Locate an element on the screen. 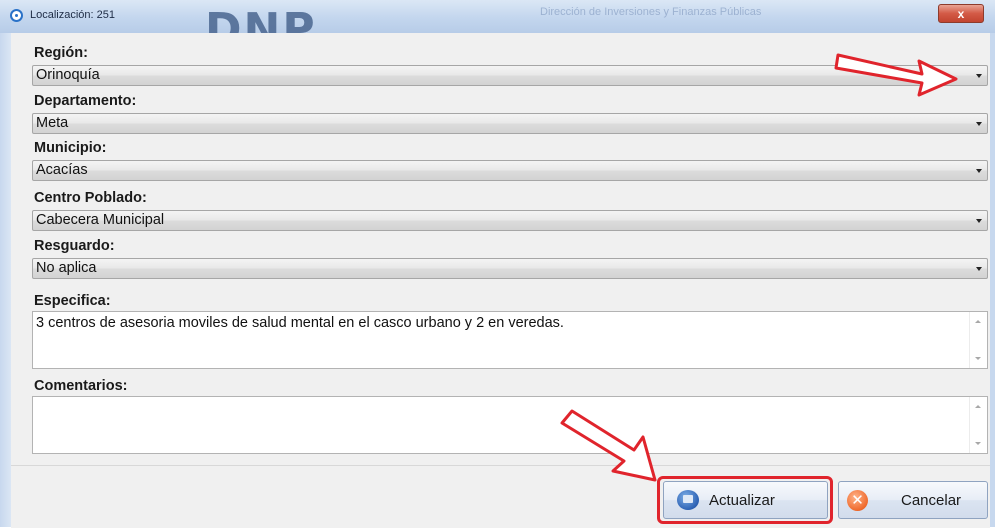 The height and width of the screenshot is (528, 995). window-frame-right is located at coordinates (992, 280).